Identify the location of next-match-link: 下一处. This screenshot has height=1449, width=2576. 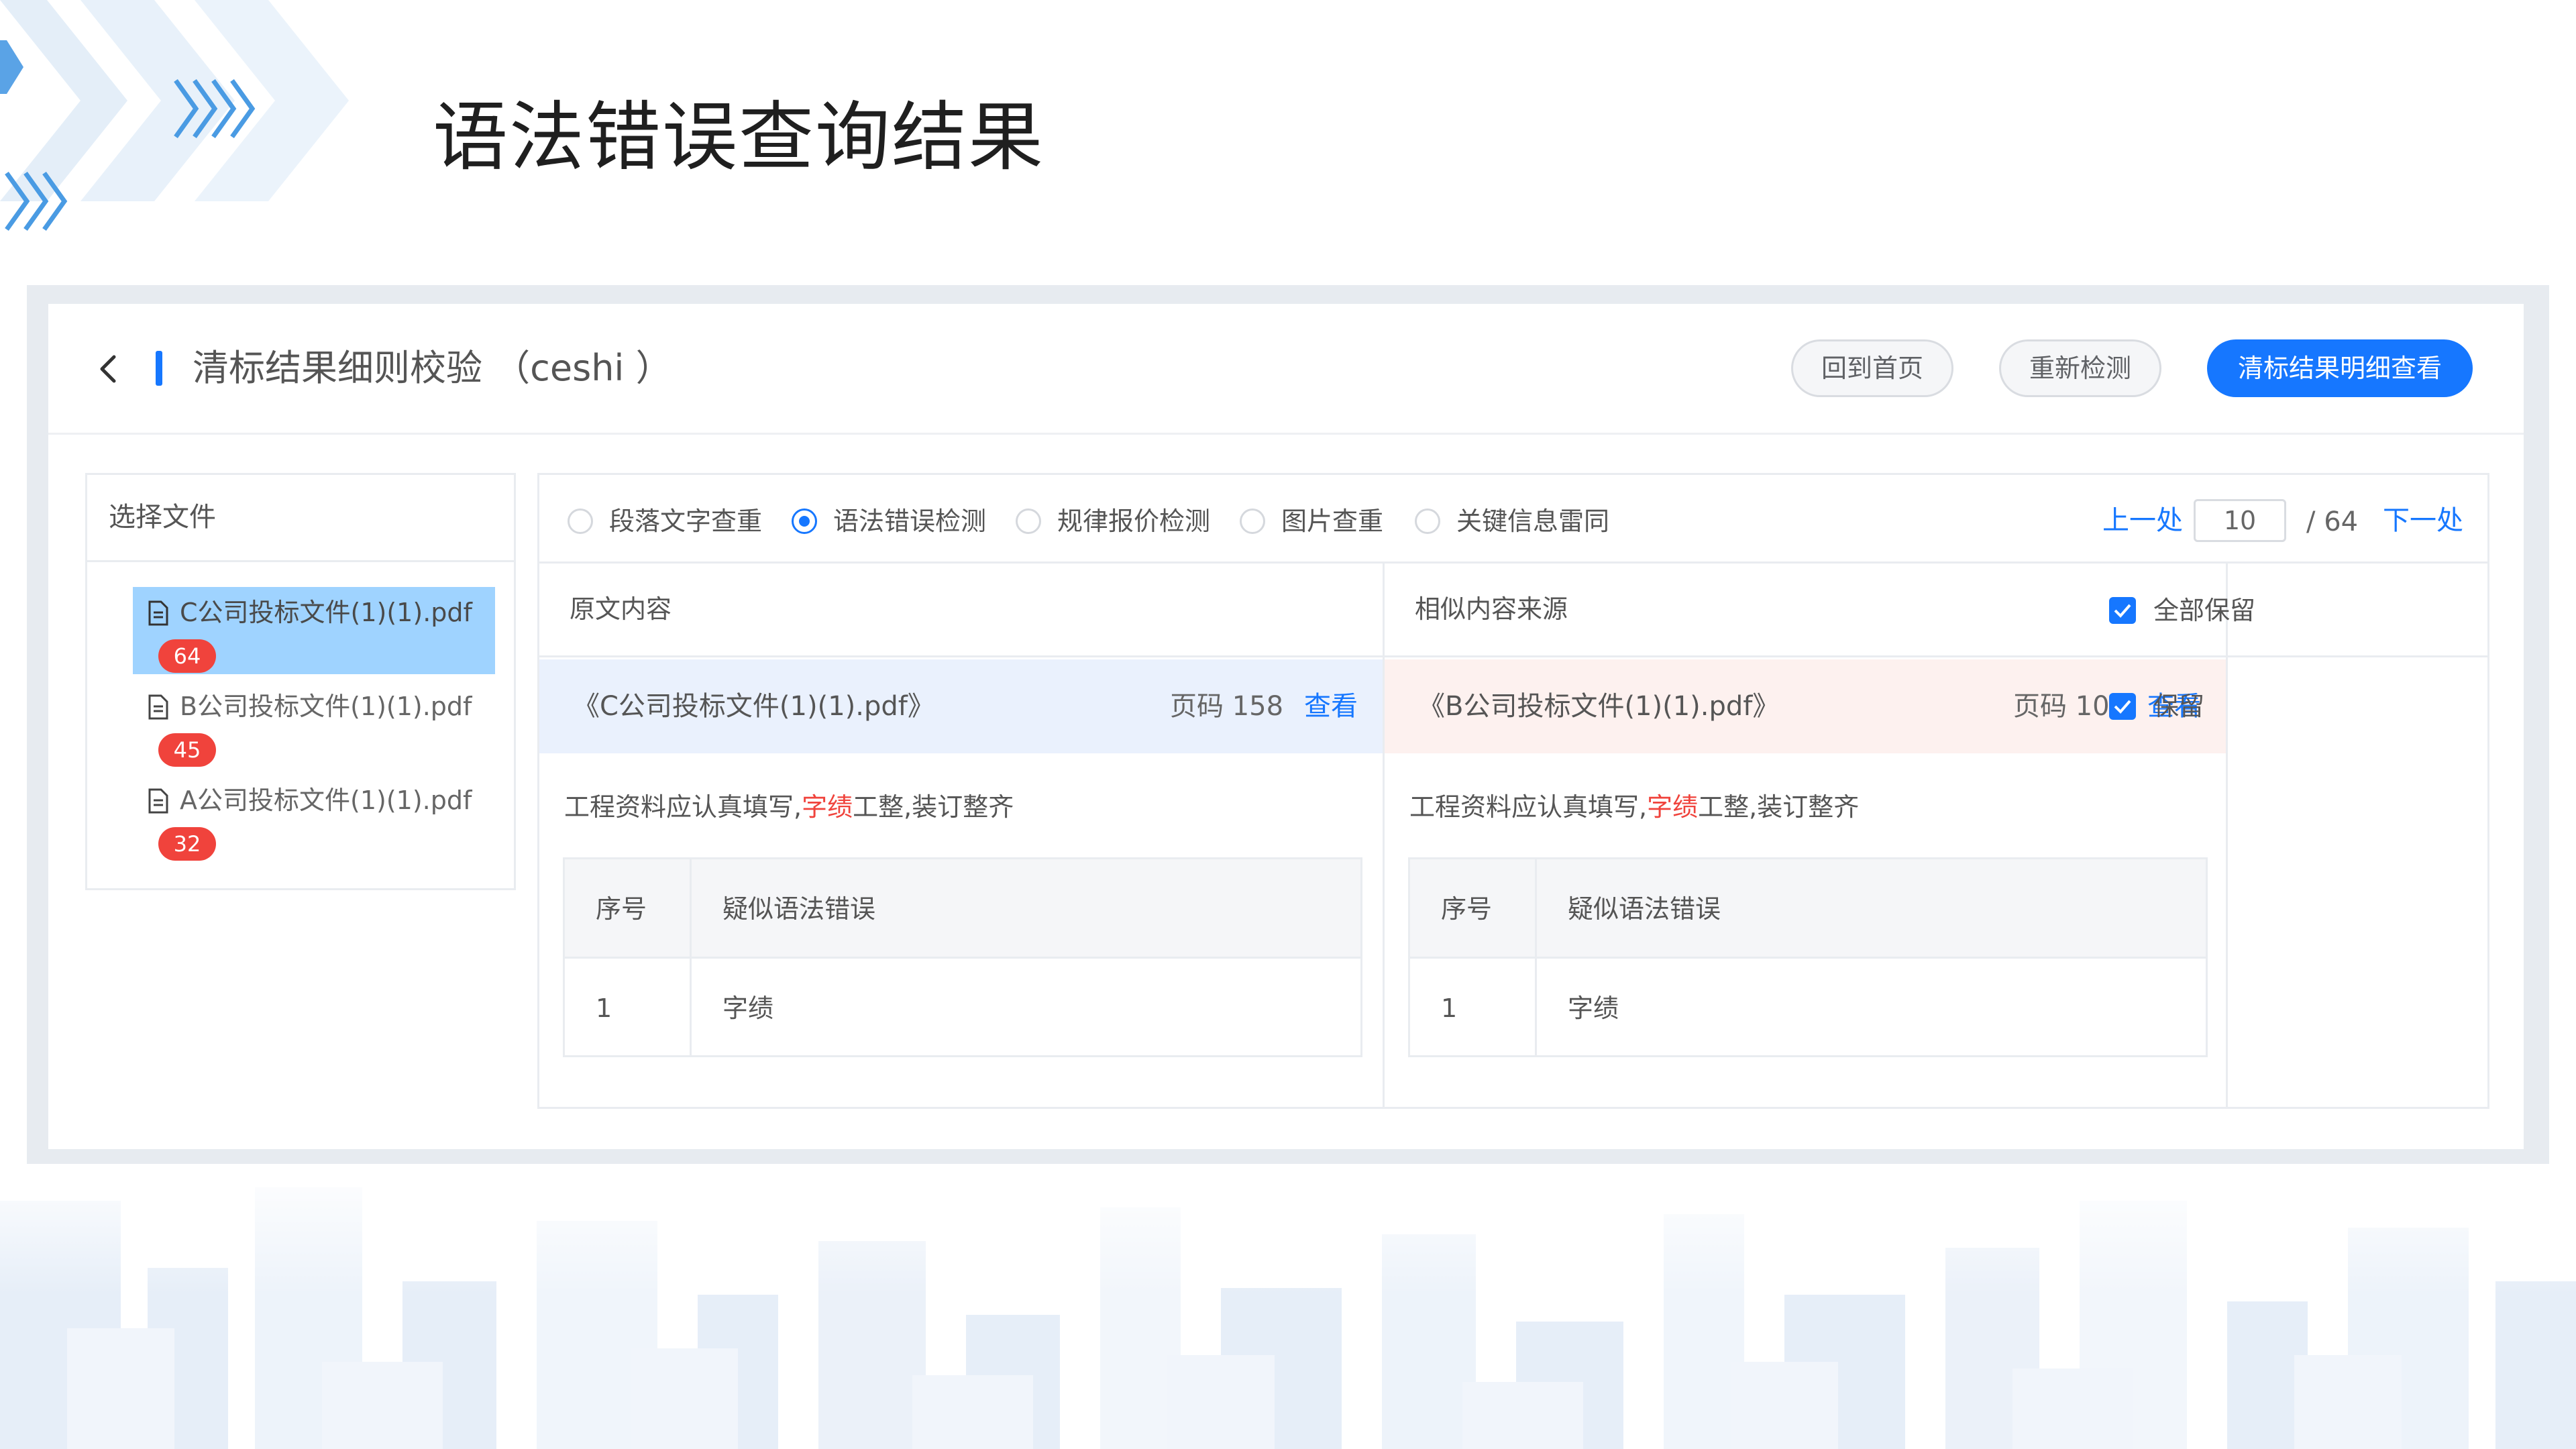
(2423, 520).